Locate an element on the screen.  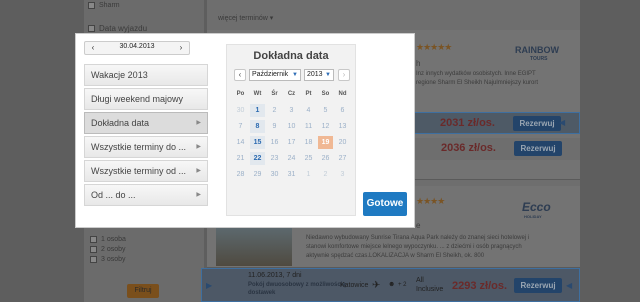
calendar-day: 8 is located at coordinates (257, 126).